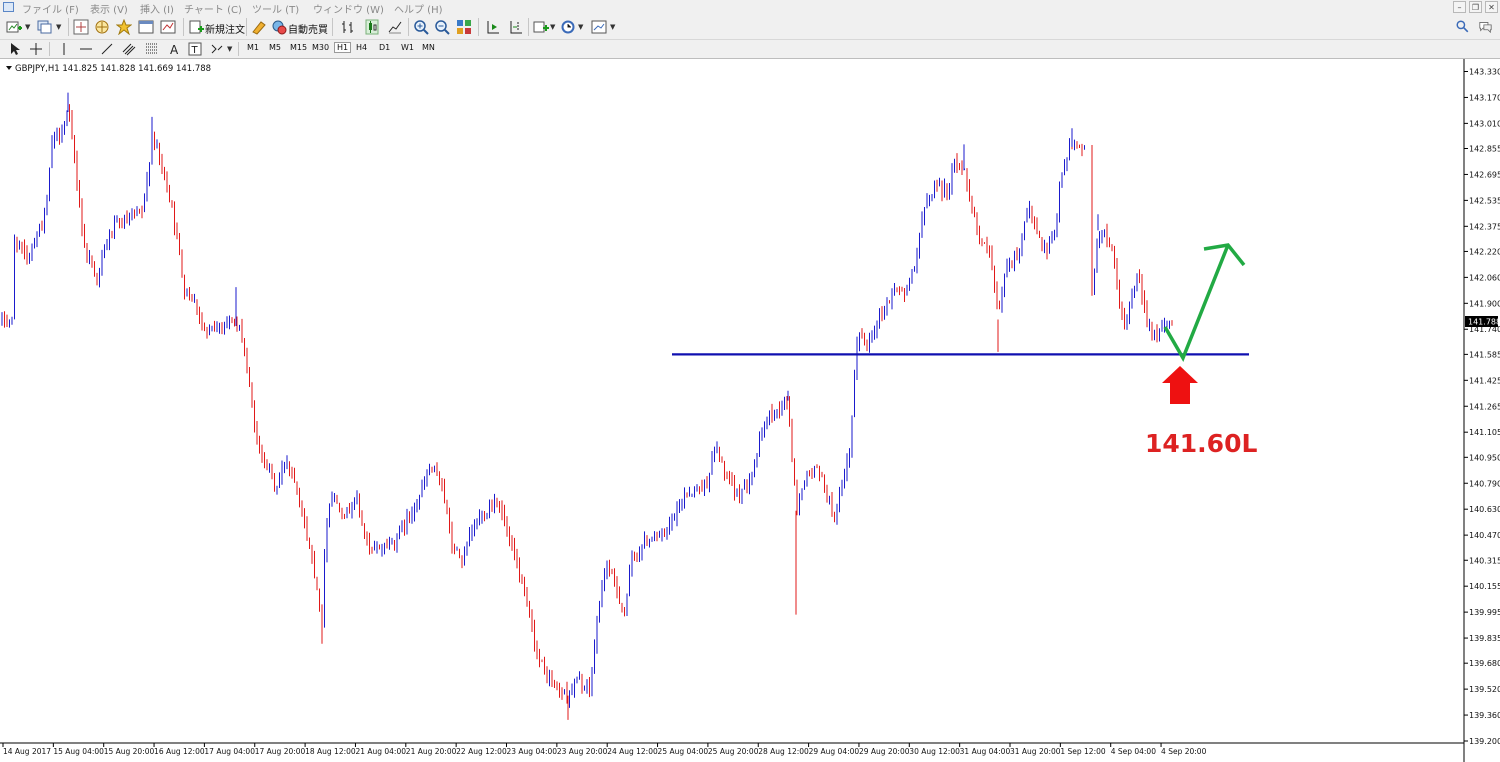  Describe the element at coordinates (1134, 751) in the screenshot. I see `time-tick-label: 4 Sep 04:00` at that location.